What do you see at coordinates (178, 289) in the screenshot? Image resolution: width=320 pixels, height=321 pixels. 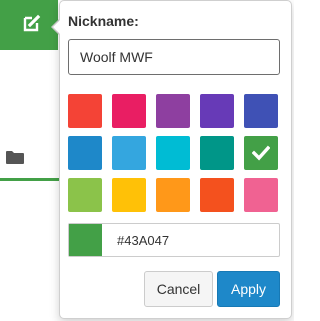 I see `cancel-button: Cancel` at bounding box center [178, 289].